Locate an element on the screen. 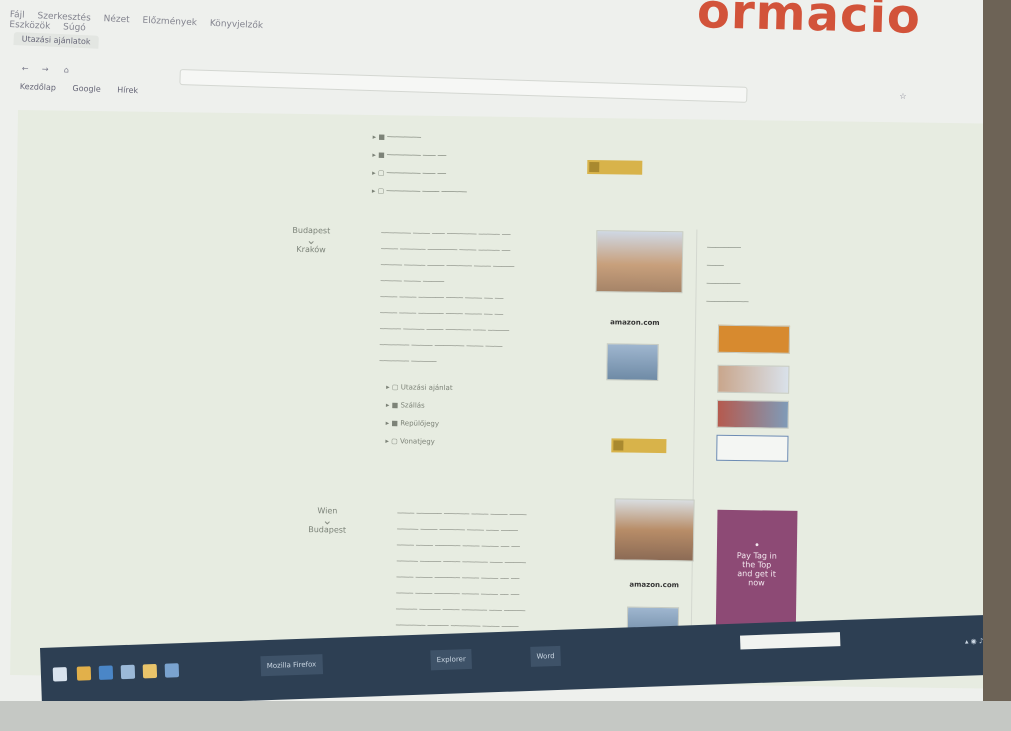 This screenshot has width=1011, height=731. star-icon: ☆ is located at coordinates (902, 96).